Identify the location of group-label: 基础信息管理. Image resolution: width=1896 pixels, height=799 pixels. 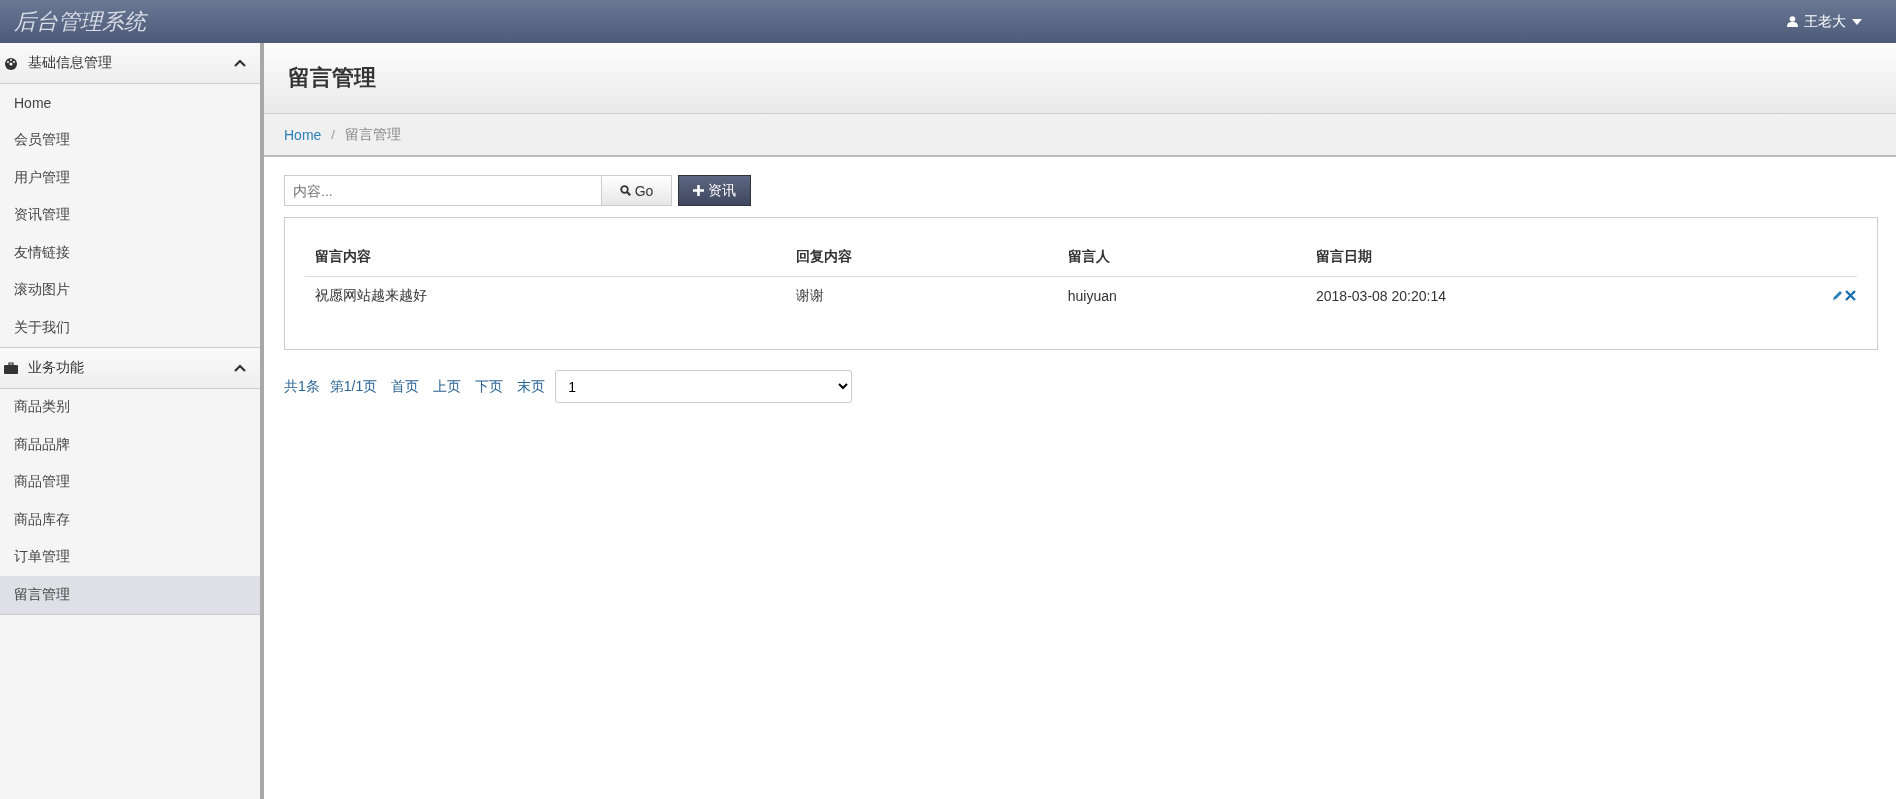
(70, 63).